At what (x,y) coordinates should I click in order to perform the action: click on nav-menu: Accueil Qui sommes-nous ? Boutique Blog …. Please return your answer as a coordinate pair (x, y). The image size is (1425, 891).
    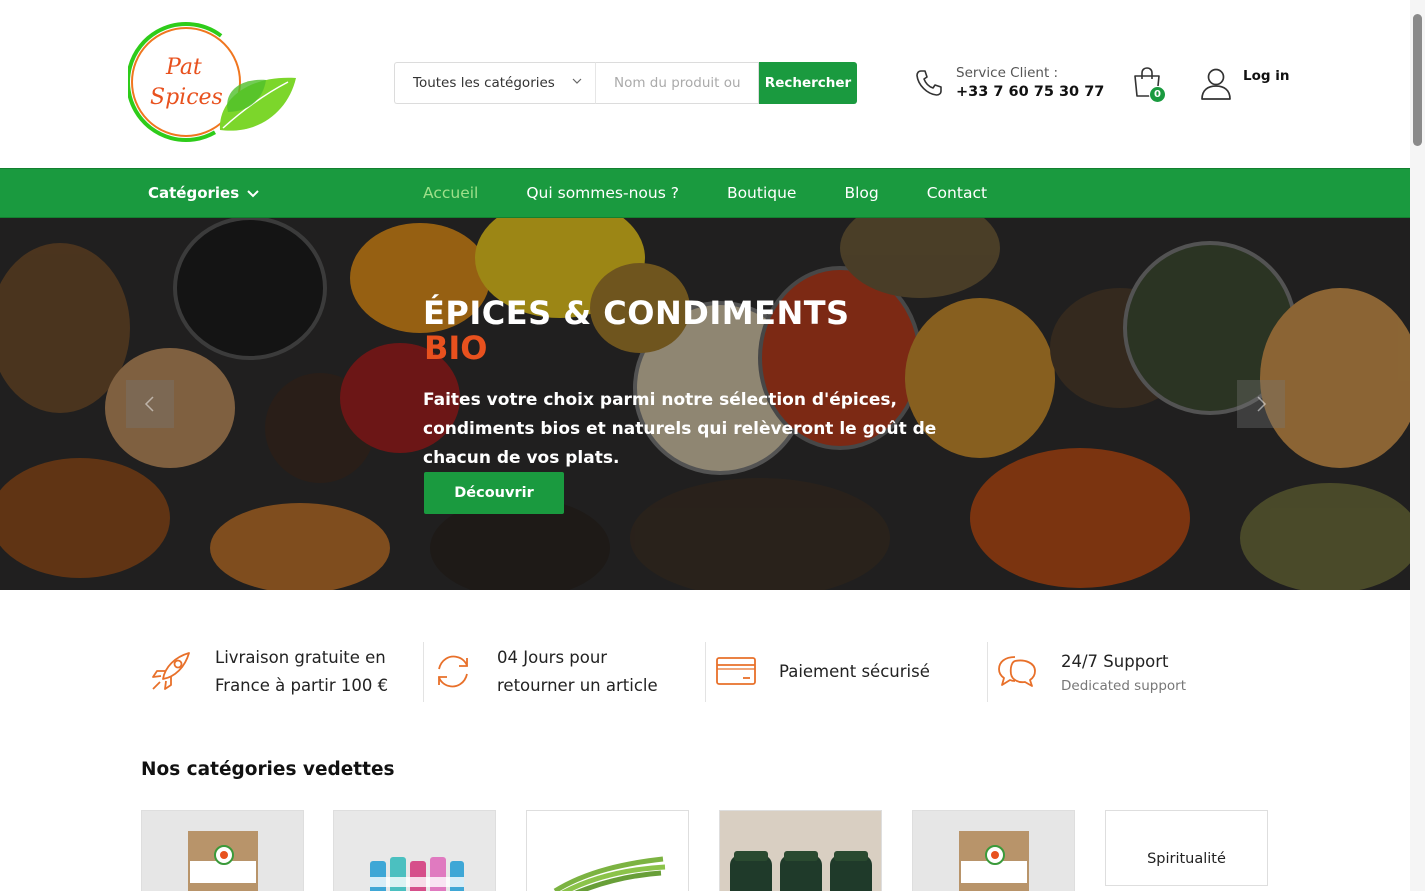
    Looking at the image, I should click on (729, 193).